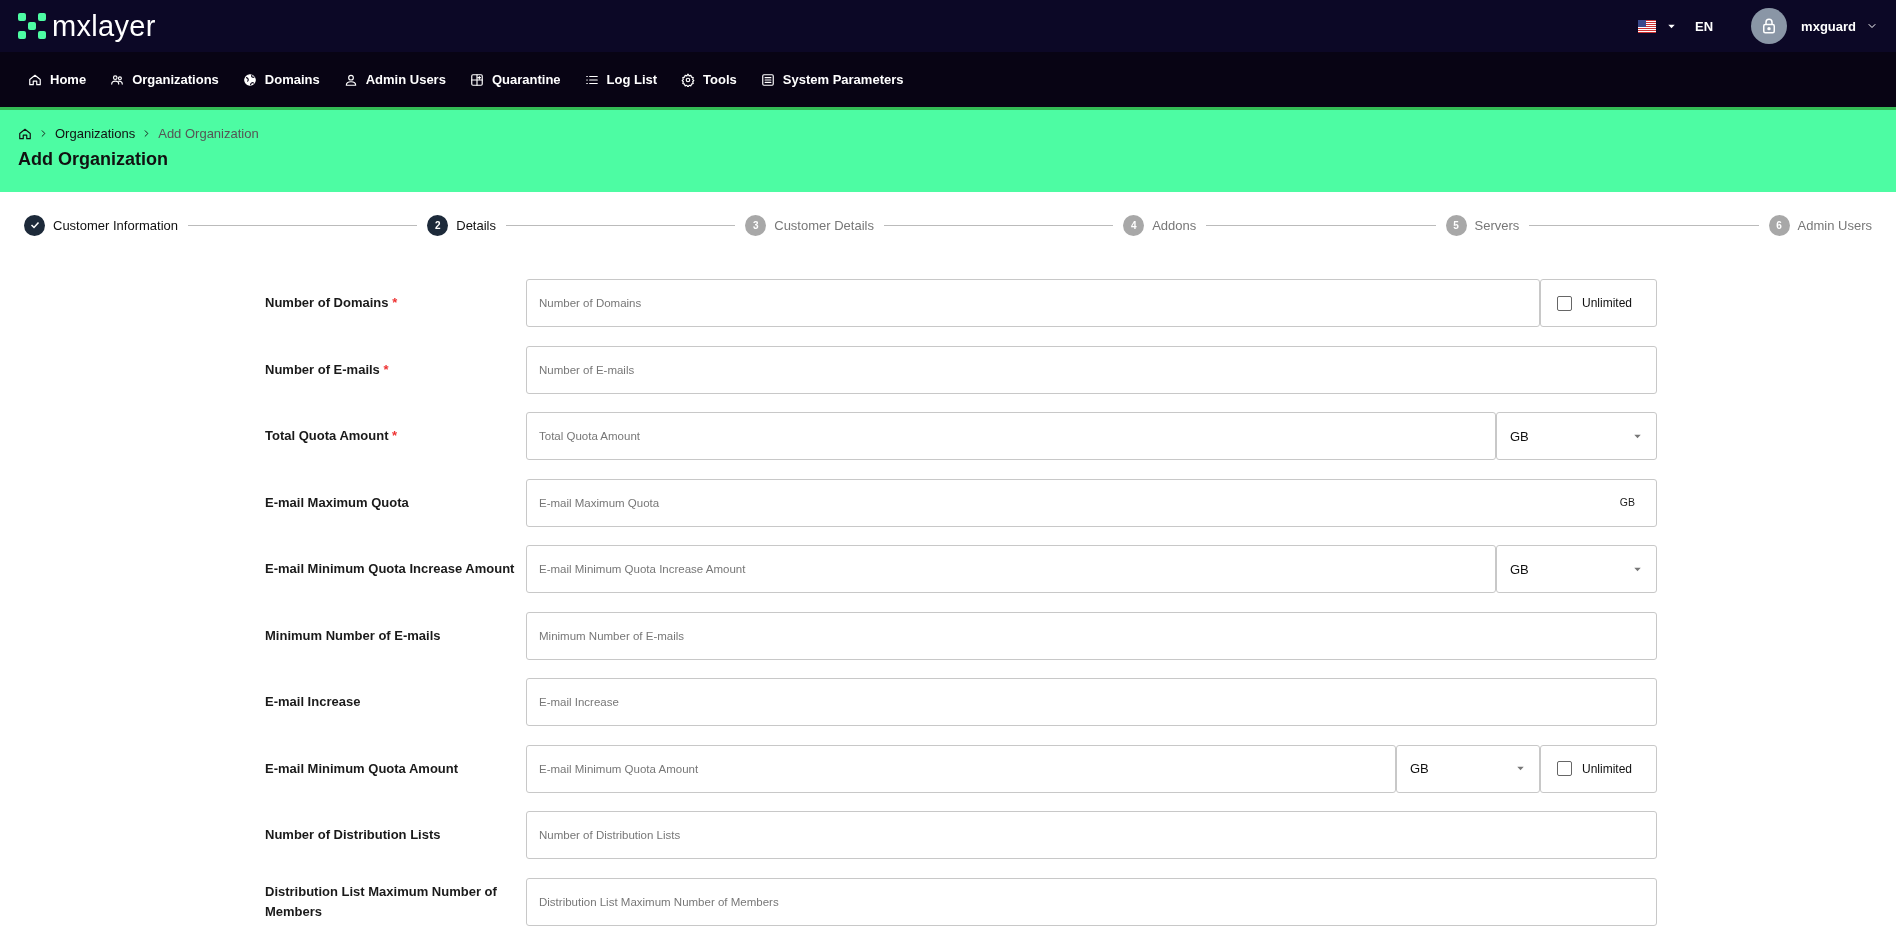  What do you see at coordinates (476, 225) in the screenshot?
I see `step-label: Details` at bounding box center [476, 225].